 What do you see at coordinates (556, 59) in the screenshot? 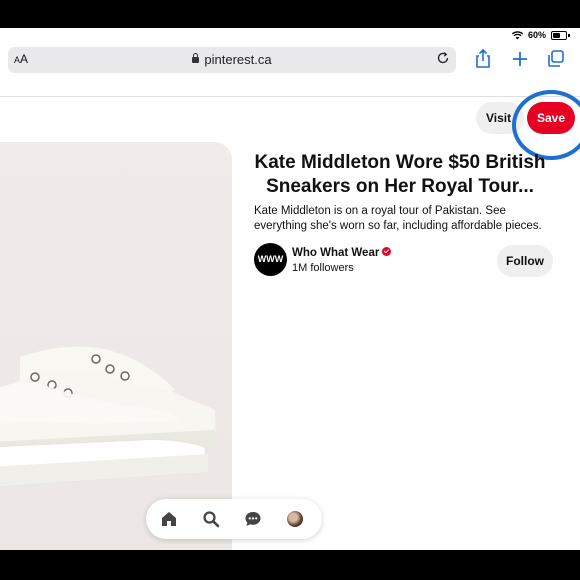
I see `tabs-icon` at bounding box center [556, 59].